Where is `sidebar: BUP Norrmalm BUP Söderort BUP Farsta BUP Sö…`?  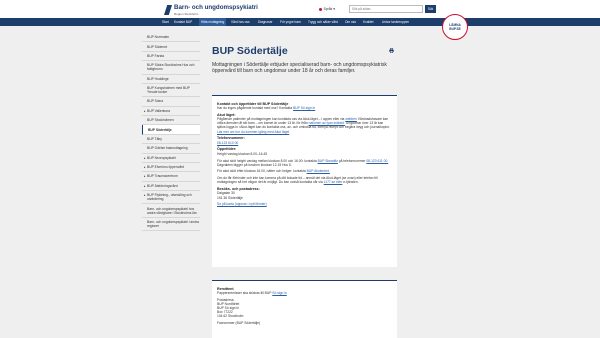
sidebar: BUP Norrmalm BUP Söderort BUP Farsta BUP Sö… is located at coordinates (171, 132).